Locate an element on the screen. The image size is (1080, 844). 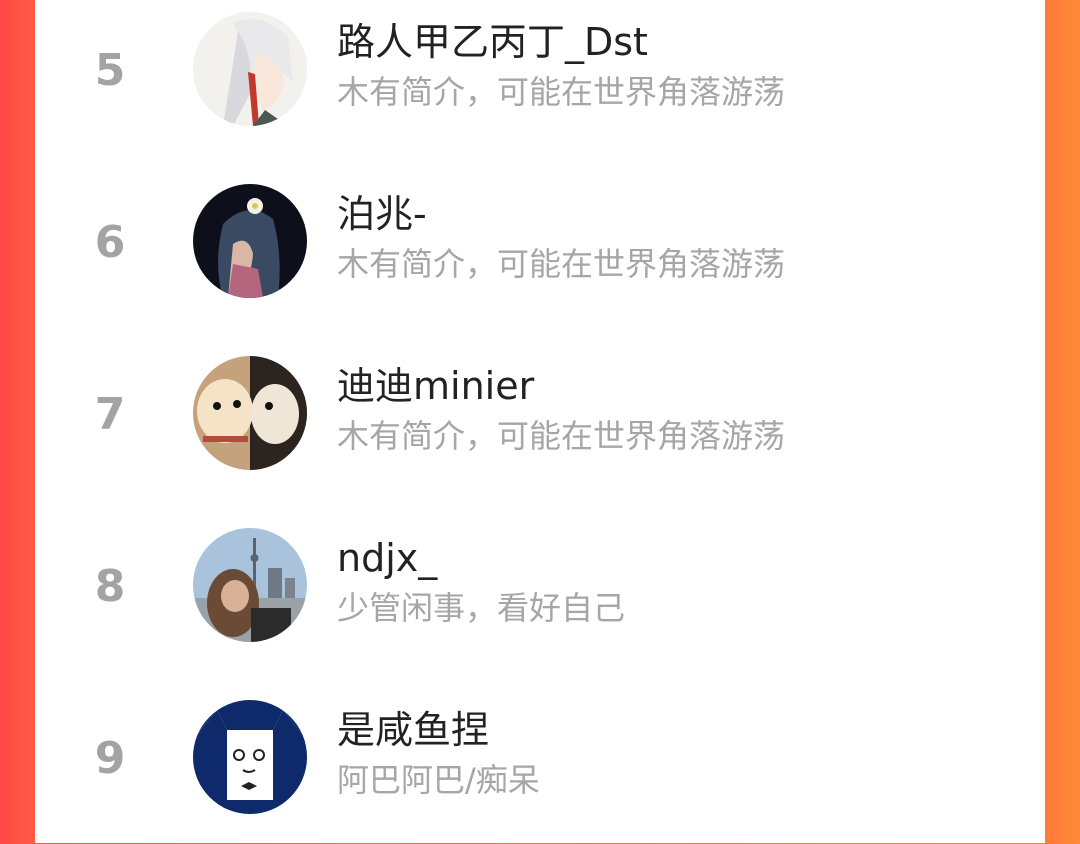
anime-white-hair-avatar-icon is located at coordinates (250, 69).